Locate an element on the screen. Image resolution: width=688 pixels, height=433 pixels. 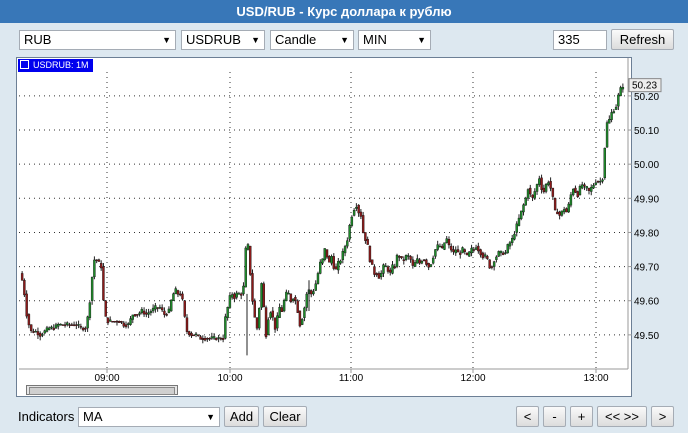
indicators-label: Indicators is located at coordinates (46, 416).